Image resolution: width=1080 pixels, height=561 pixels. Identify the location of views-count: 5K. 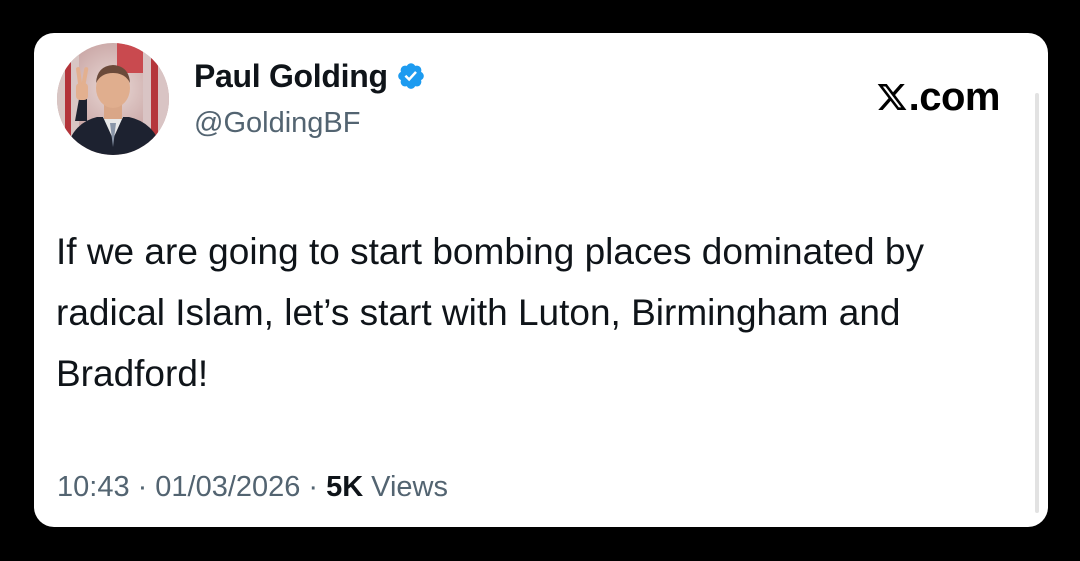
(344, 487).